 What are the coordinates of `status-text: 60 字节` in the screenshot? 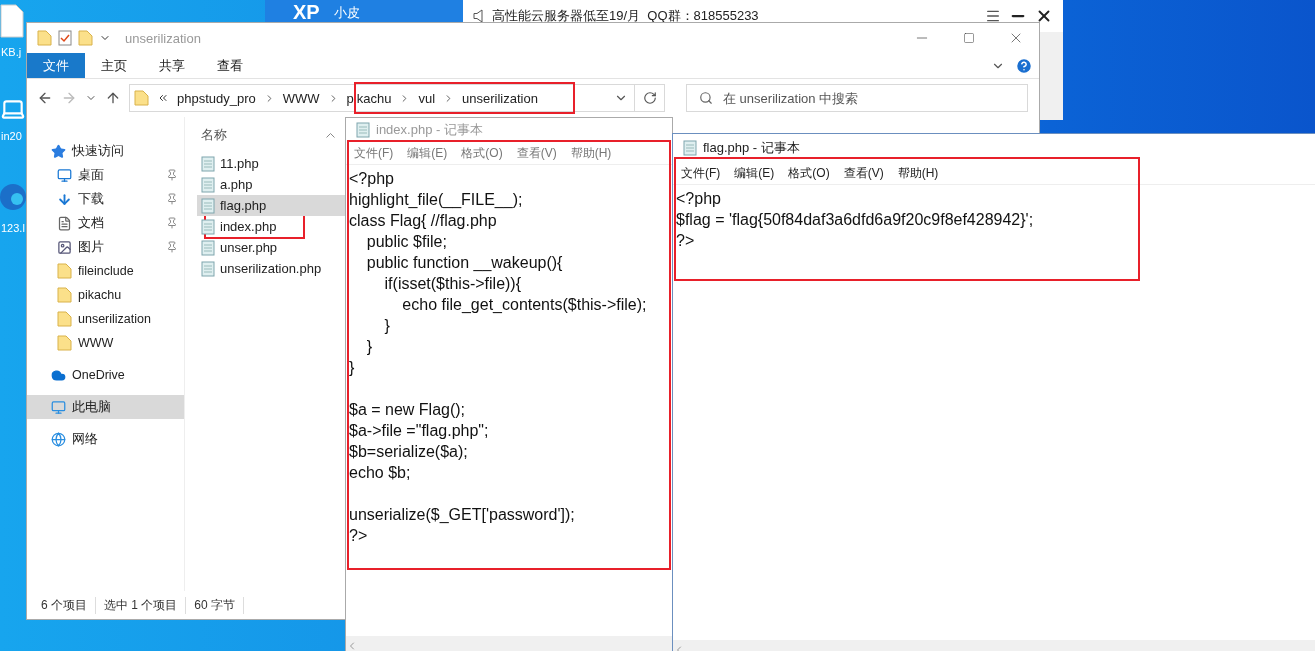 It's located at (219, 605).